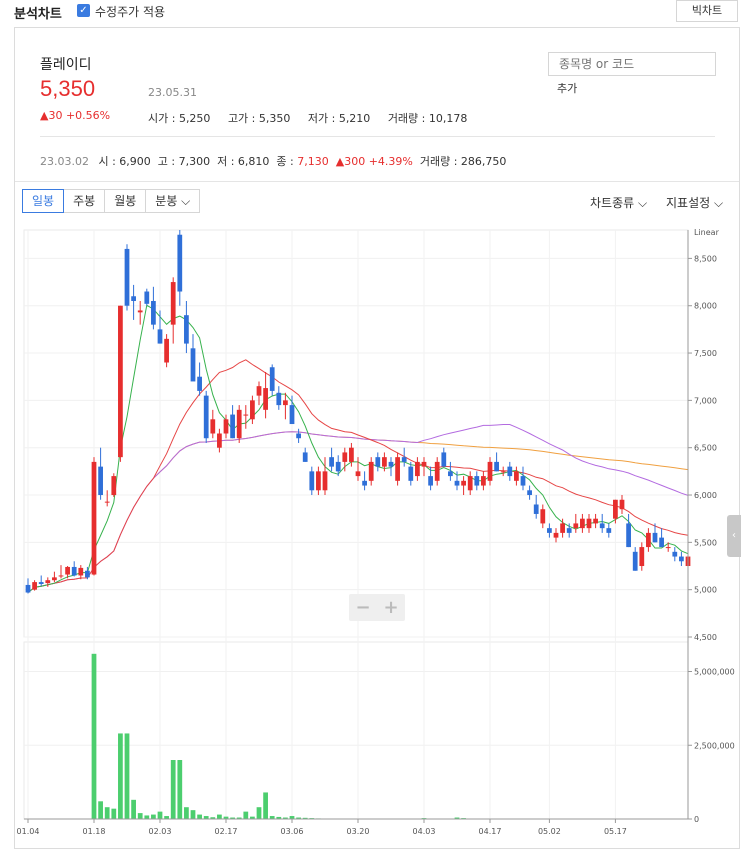 The width and height of the screenshot is (754, 855). Describe the element at coordinates (278, 736) in the screenshot. I see `volume-bars` at that location.